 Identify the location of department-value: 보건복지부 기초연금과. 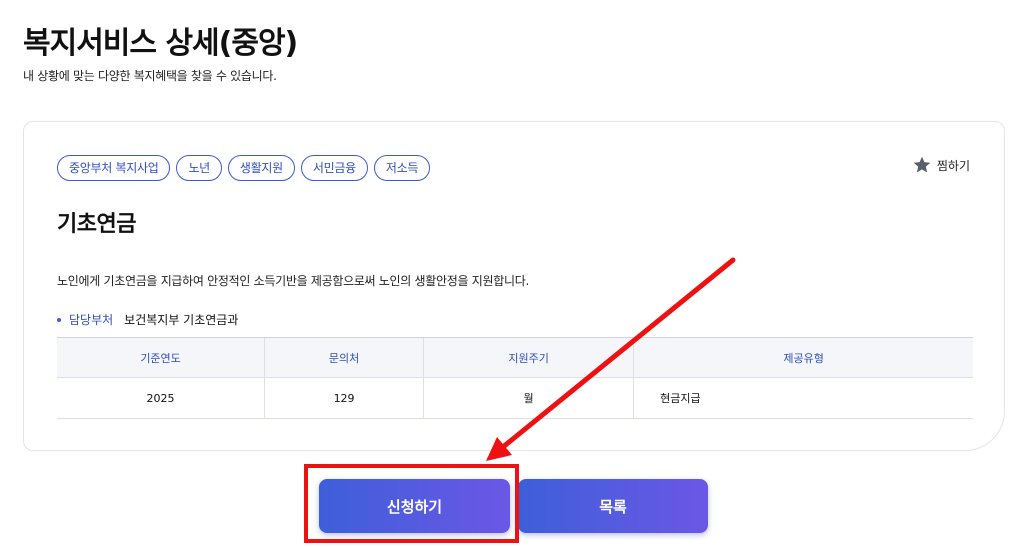
(181, 320).